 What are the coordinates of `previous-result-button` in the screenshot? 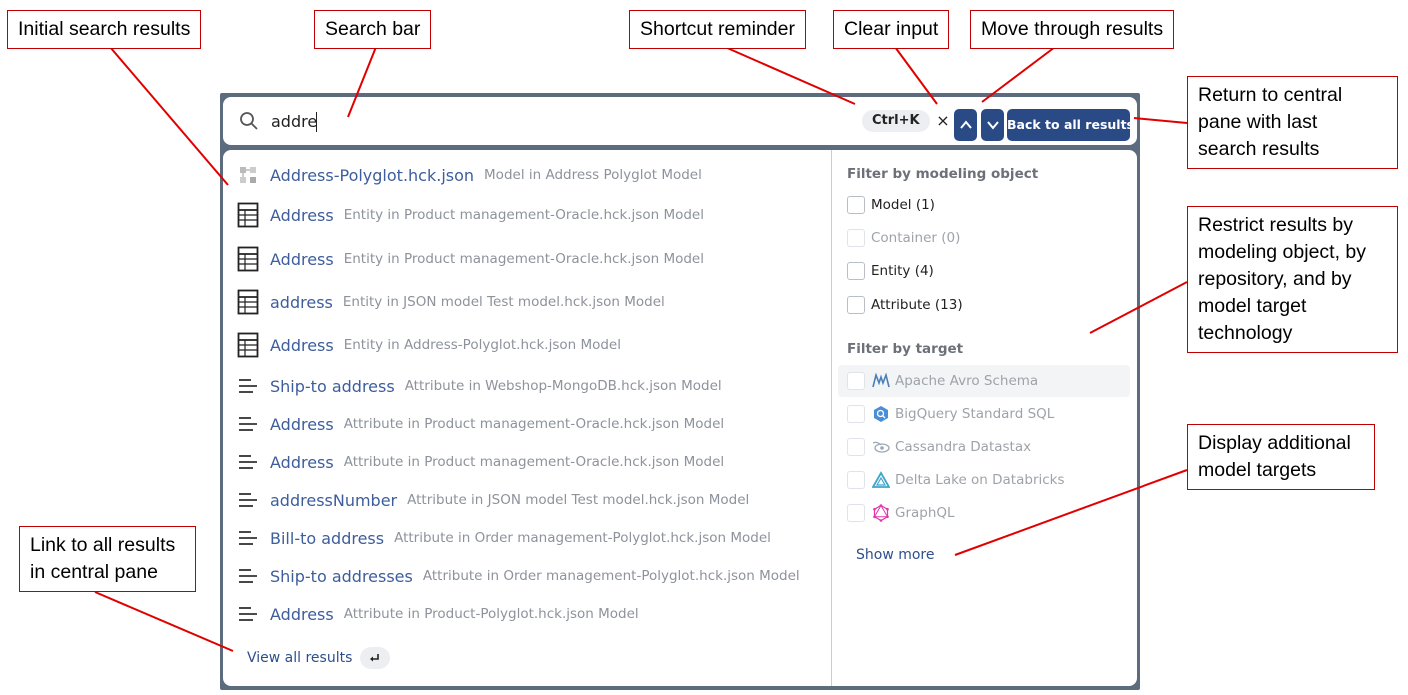 It's located at (965, 125).